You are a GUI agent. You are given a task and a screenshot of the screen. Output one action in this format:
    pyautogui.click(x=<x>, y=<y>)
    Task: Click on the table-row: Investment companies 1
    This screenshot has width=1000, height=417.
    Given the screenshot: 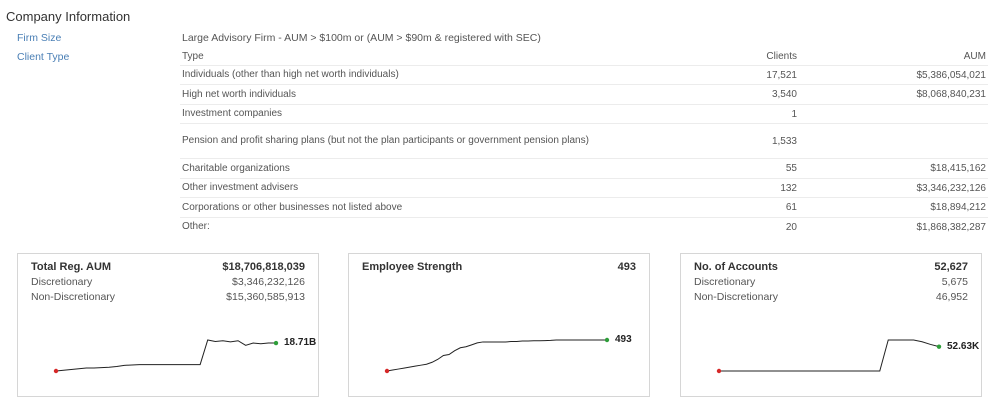 What is the action you would take?
    pyautogui.click(x=584, y=114)
    